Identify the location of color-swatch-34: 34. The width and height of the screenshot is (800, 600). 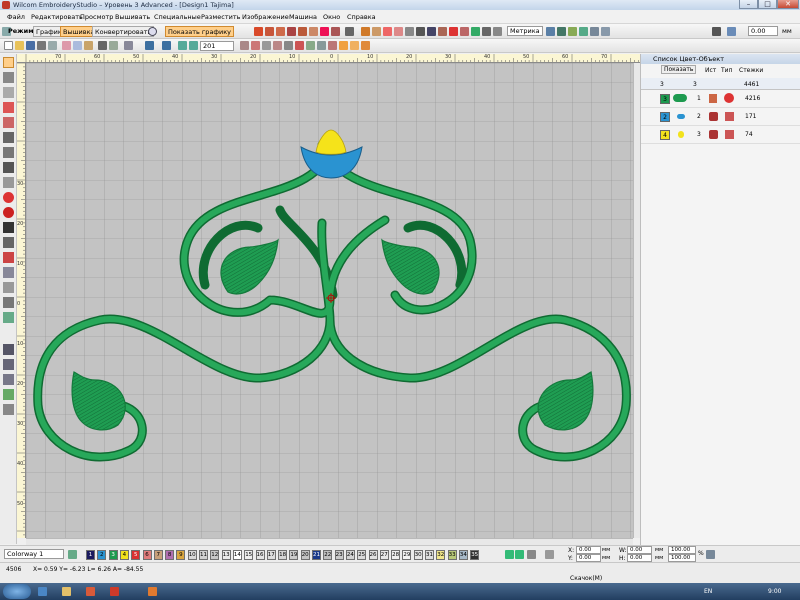
(463, 555).